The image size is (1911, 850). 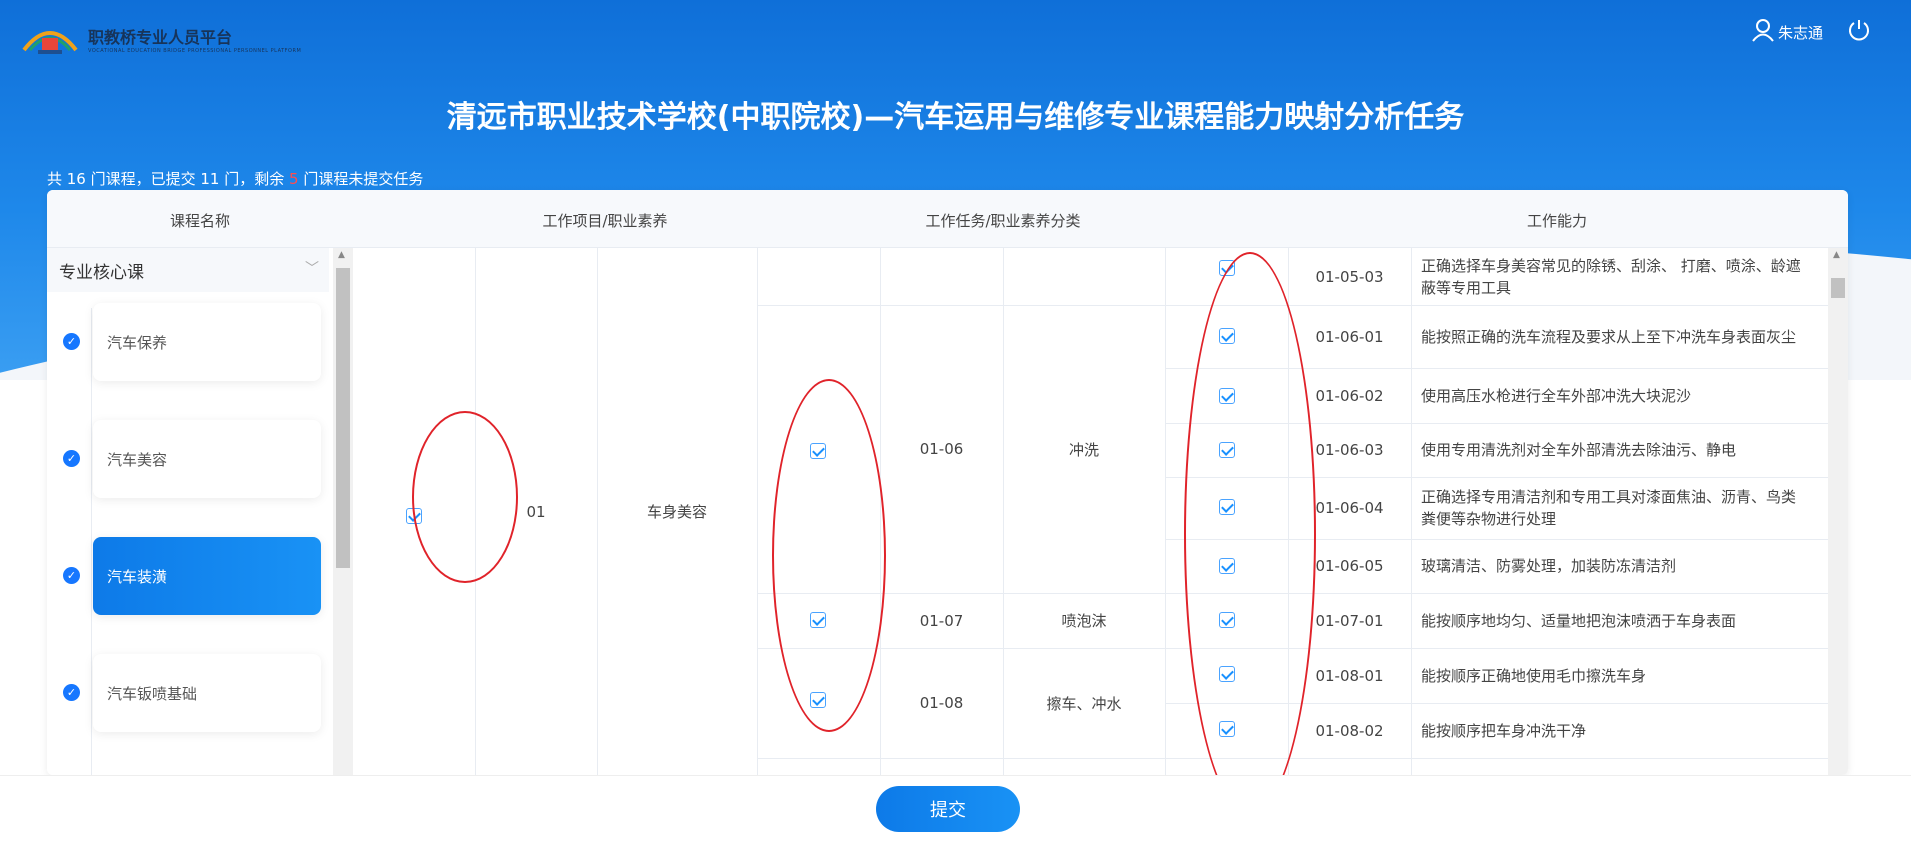 What do you see at coordinates (1349, 508) in the screenshot?
I see `ability-code: 01-06-04` at bounding box center [1349, 508].